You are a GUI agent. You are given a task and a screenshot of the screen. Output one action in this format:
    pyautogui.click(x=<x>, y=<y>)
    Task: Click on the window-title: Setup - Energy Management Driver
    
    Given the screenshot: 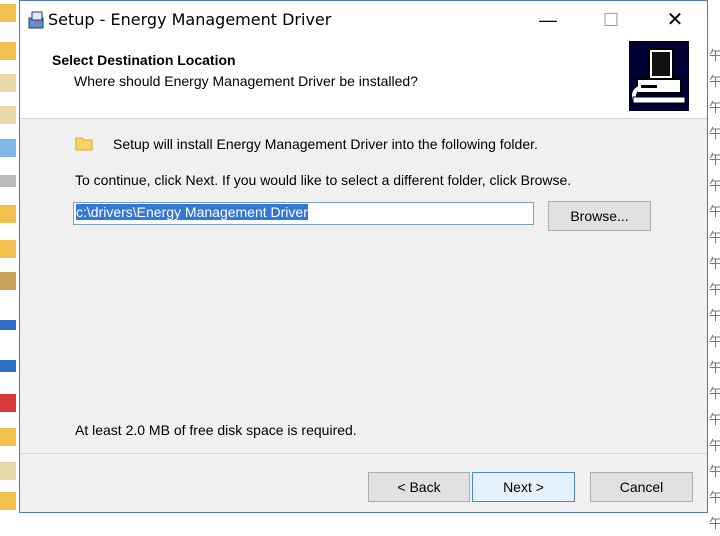 What is the action you would take?
    pyautogui.click(x=190, y=19)
    